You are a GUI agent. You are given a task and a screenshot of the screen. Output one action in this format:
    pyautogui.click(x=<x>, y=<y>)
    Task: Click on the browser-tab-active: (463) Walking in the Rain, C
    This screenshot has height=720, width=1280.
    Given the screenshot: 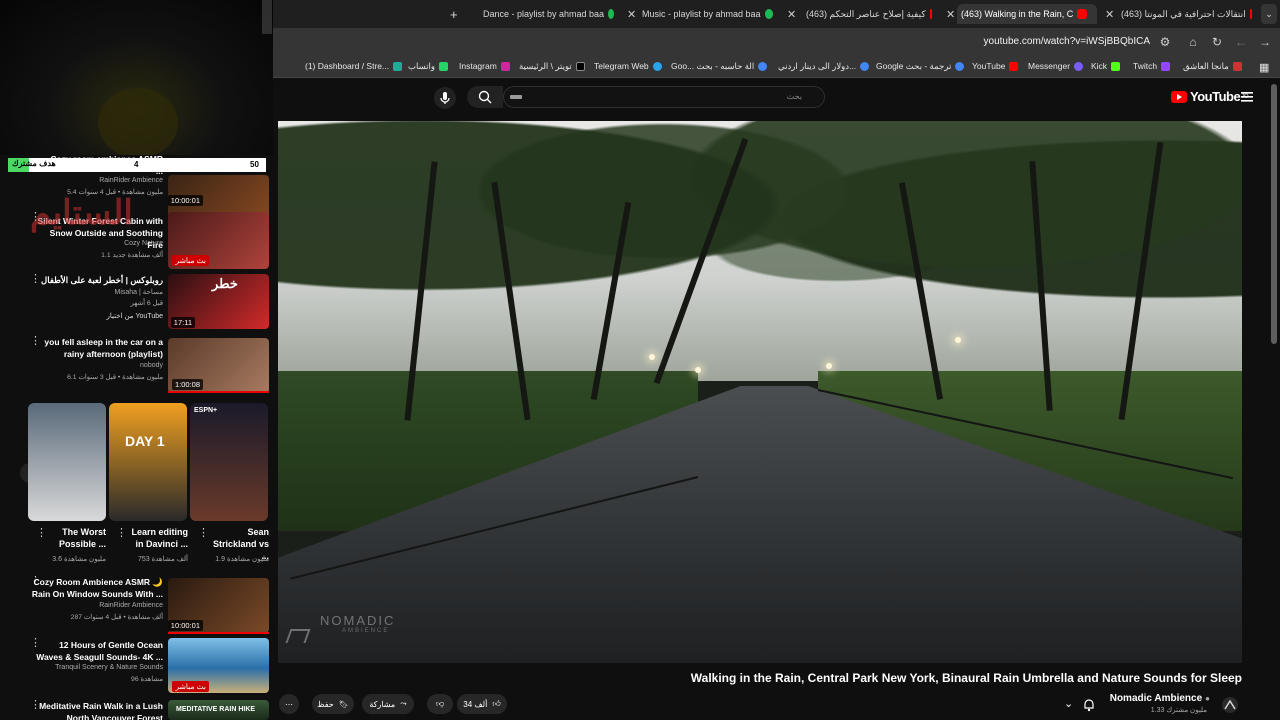 What is the action you would take?
    pyautogui.click(x=1027, y=14)
    